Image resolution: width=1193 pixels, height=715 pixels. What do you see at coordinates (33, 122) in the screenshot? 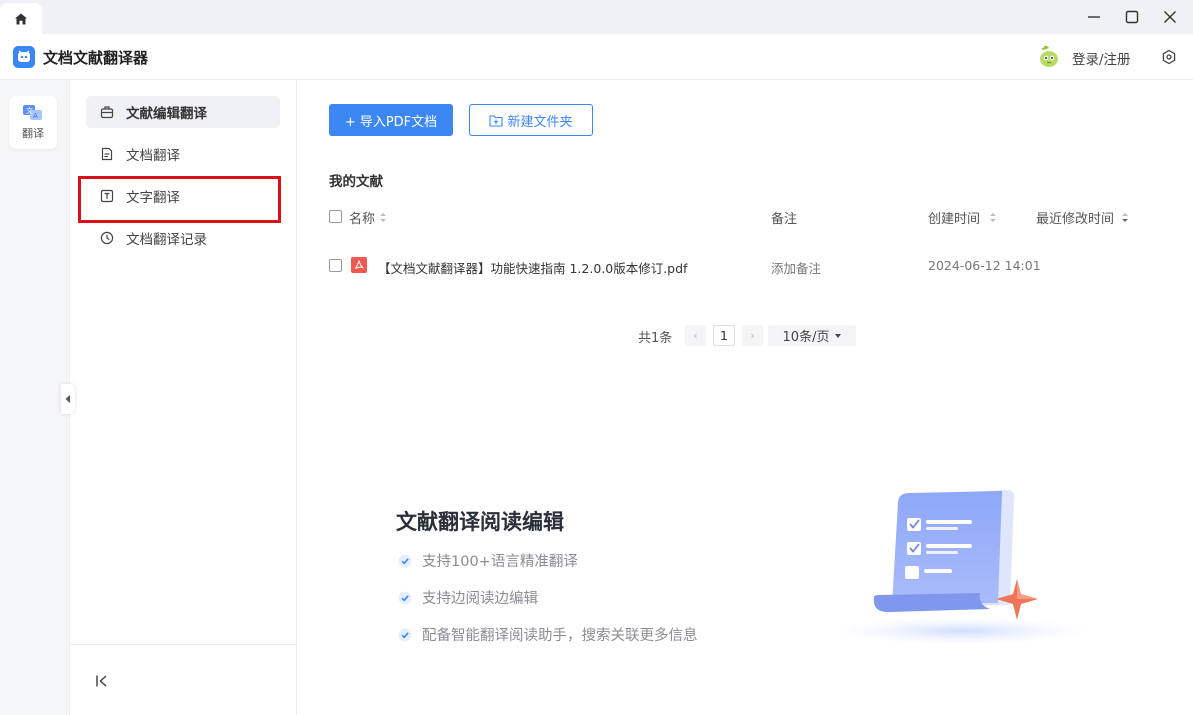
I see `rail-translate: 文 A 翻译` at bounding box center [33, 122].